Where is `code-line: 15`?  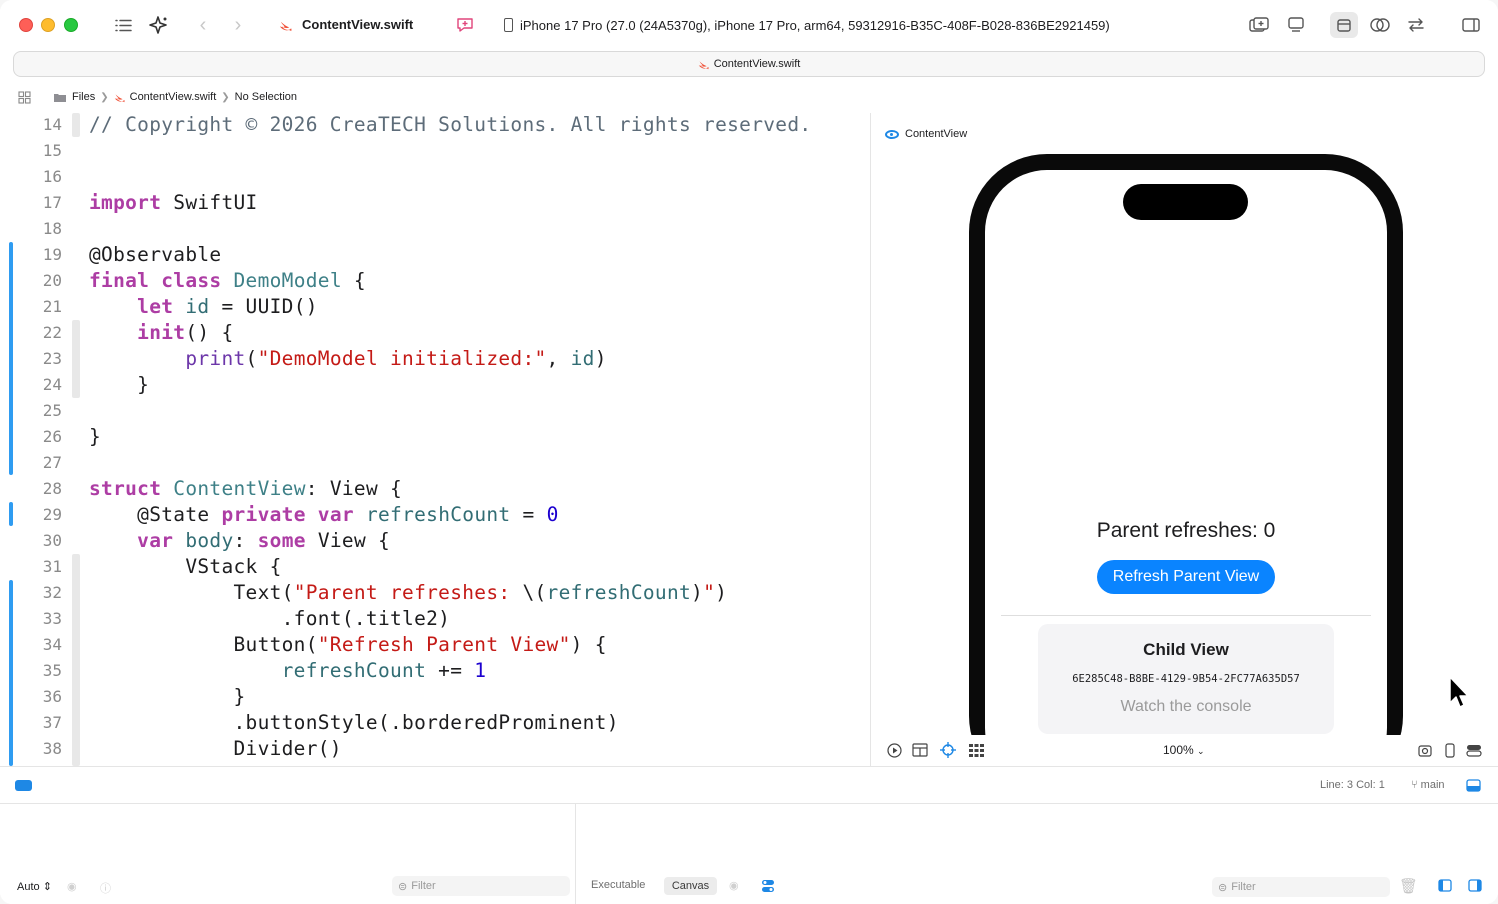 code-line: 15 is located at coordinates (434, 152).